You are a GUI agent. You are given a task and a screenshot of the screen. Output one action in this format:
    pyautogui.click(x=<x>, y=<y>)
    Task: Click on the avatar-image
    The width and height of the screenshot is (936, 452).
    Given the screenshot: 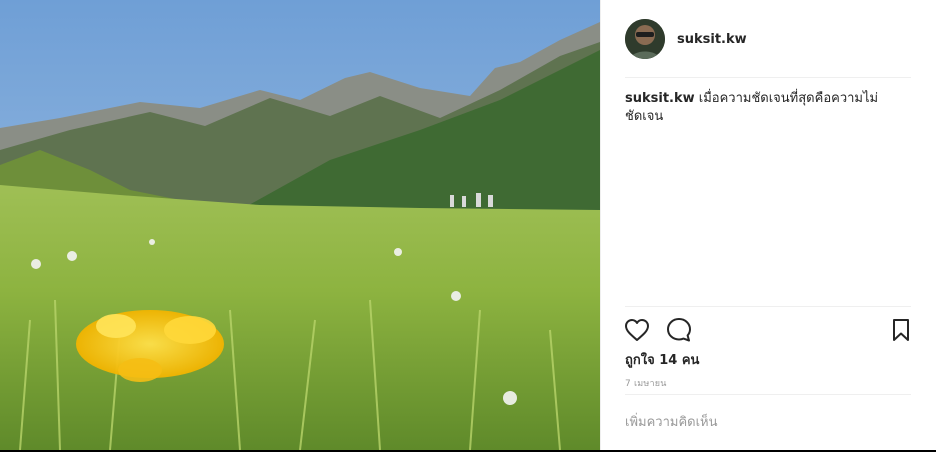 What is the action you would take?
    pyautogui.click(x=645, y=39)
    